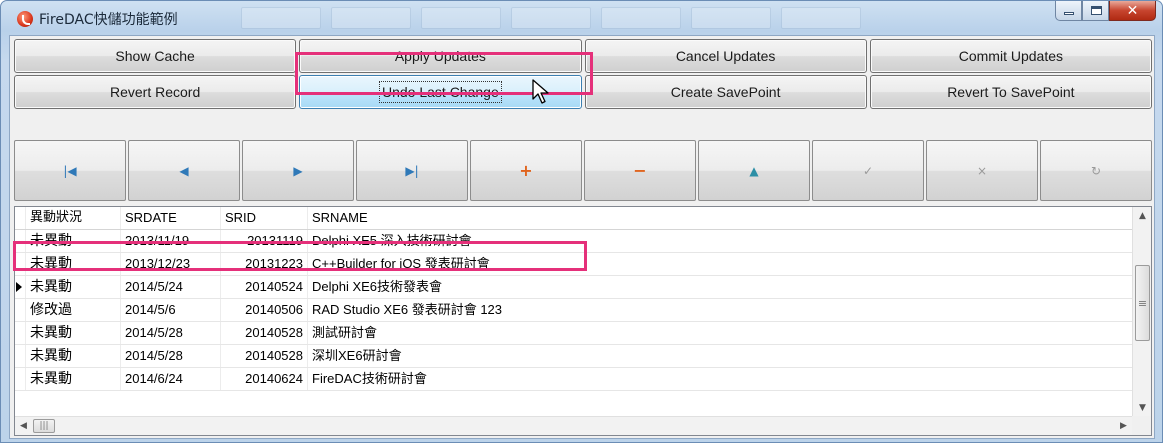  What do you see at coordinates (73, 218) in the screenshot?
I see `column-header-status: 異動狀況` at bounding box center [73, 218].